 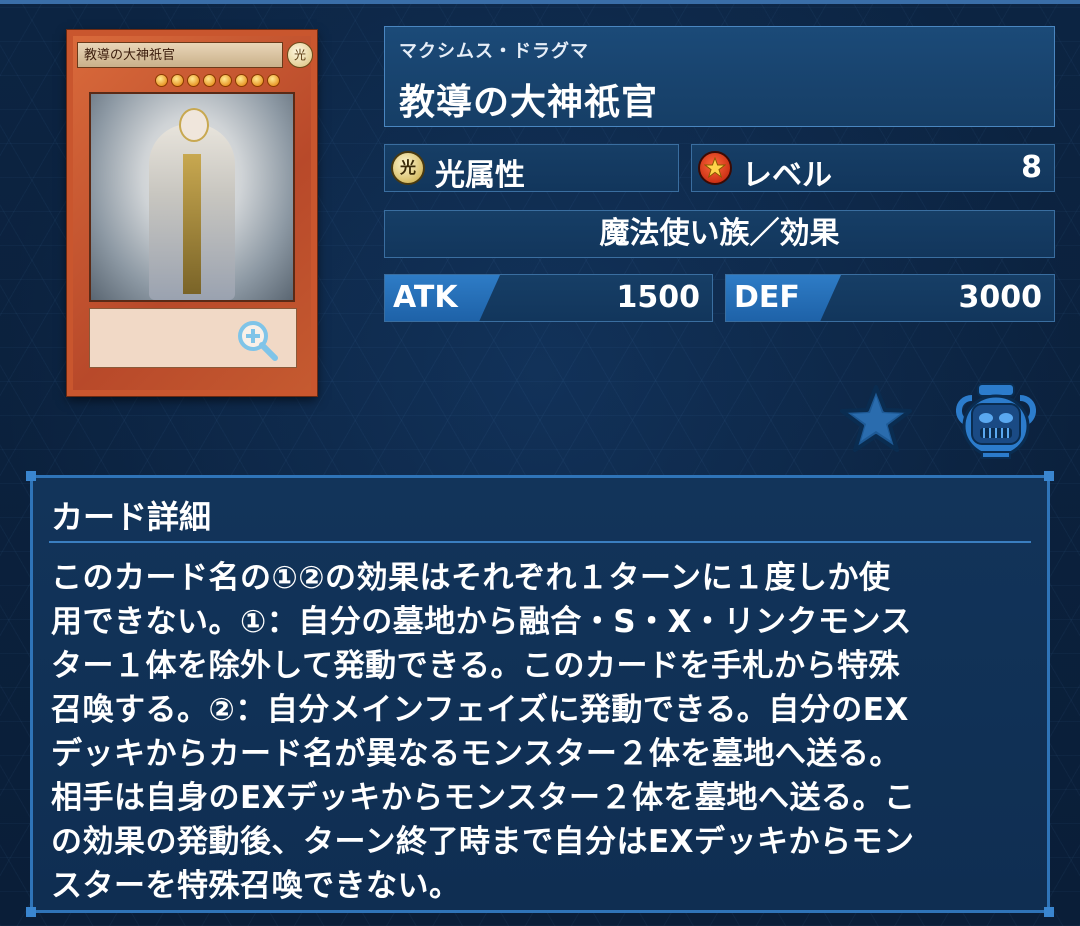 I want to click on level-value: 8, so click(x=1031, y=167).